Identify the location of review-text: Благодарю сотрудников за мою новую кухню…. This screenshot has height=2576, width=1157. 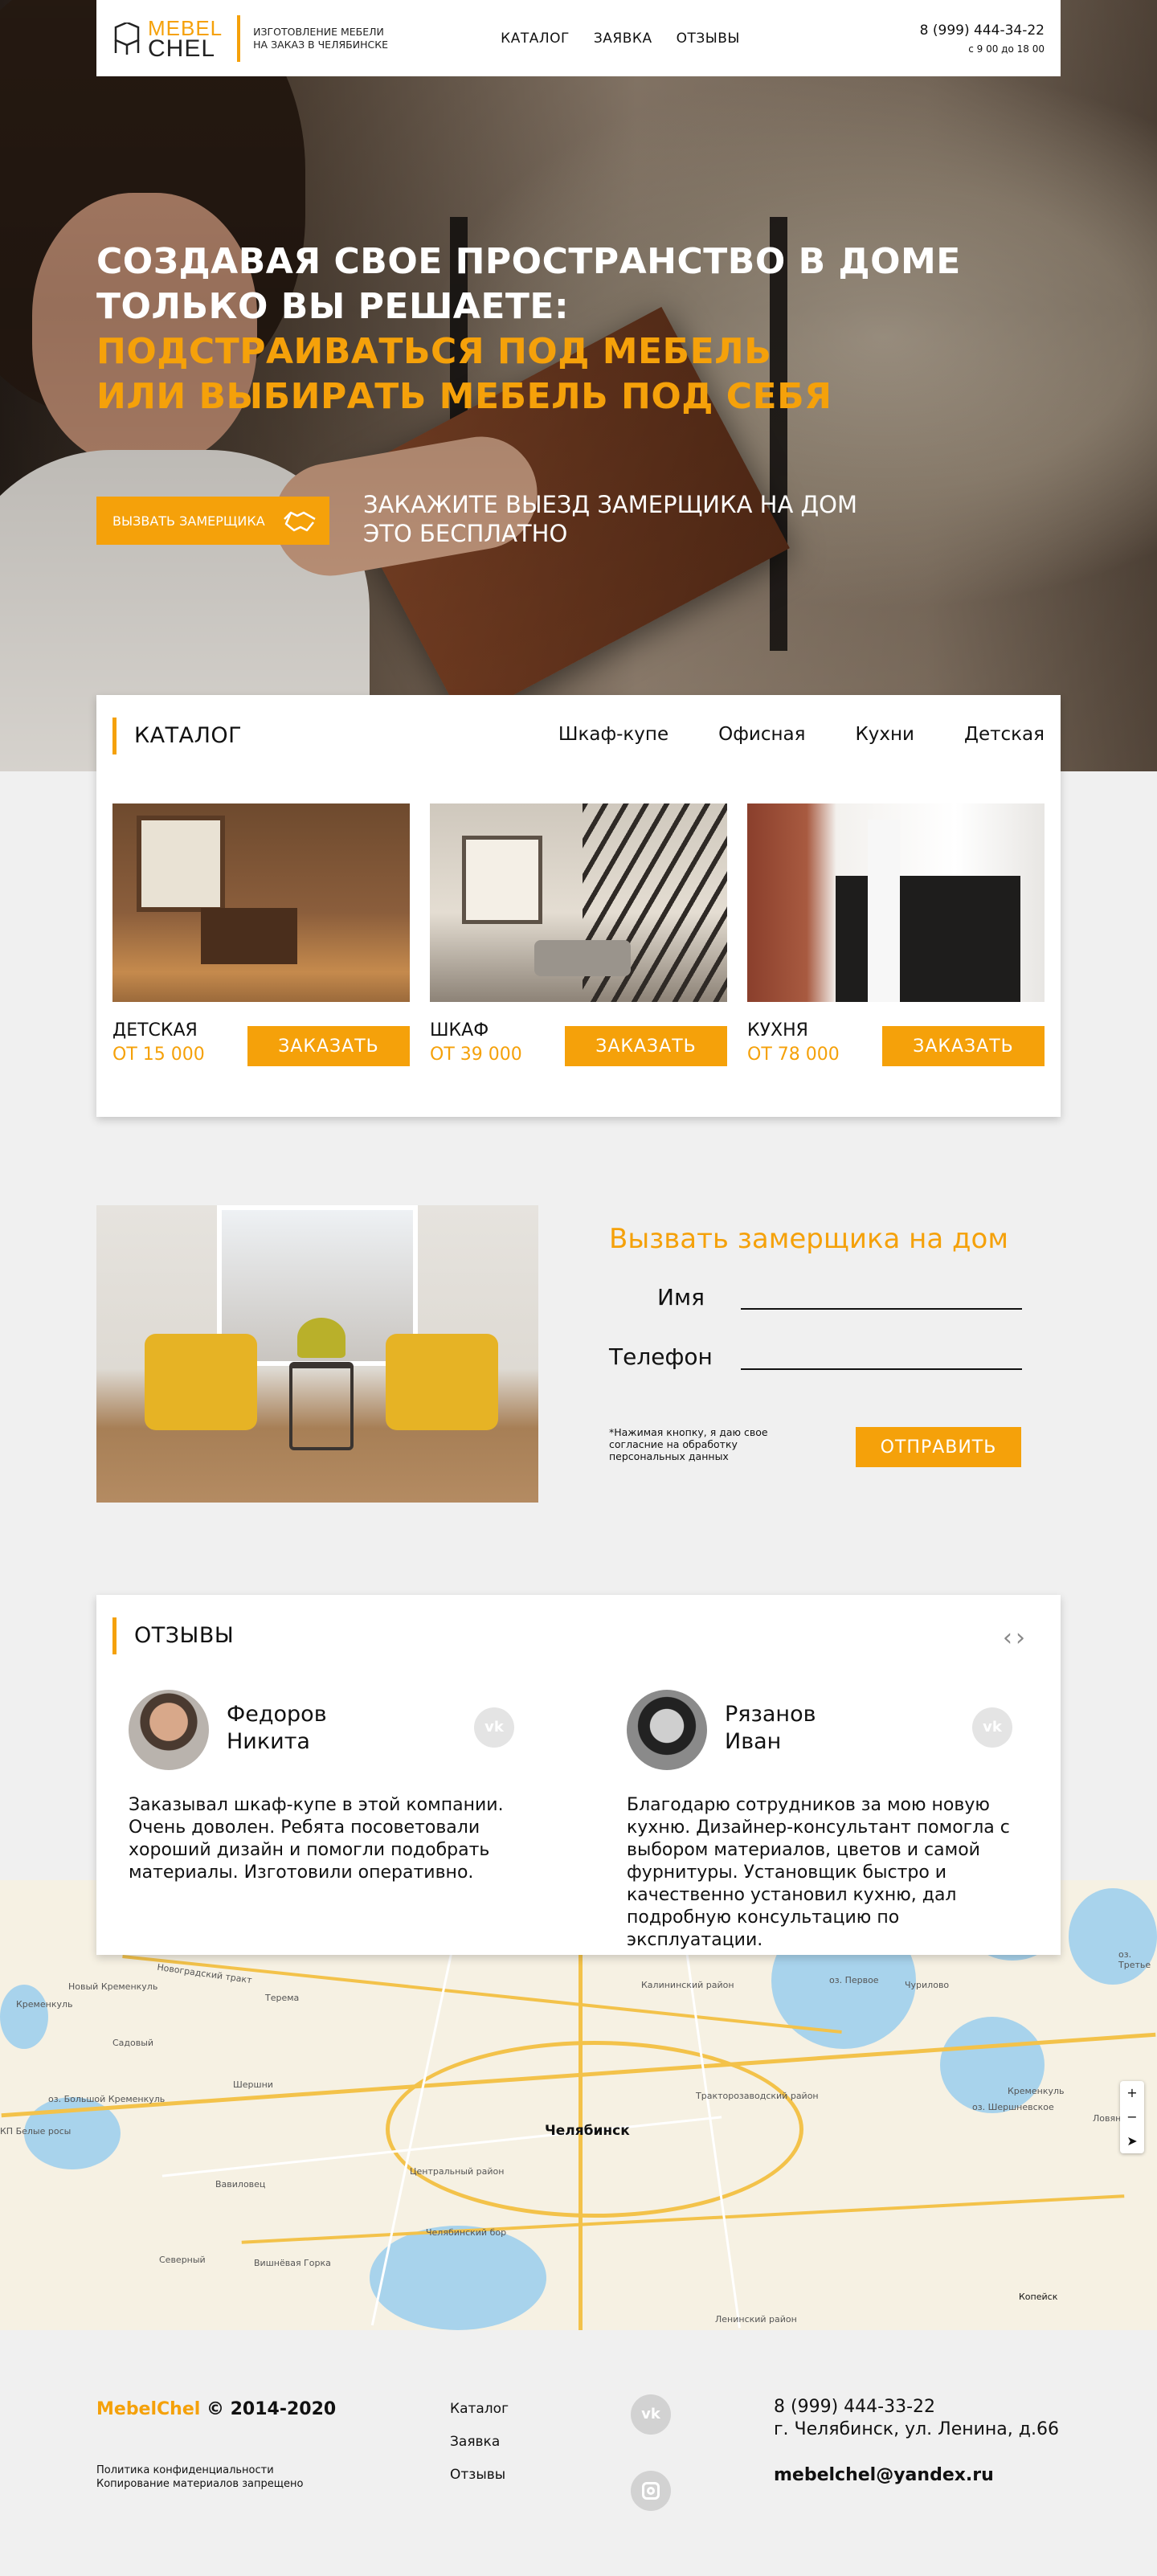
(818, 1872).